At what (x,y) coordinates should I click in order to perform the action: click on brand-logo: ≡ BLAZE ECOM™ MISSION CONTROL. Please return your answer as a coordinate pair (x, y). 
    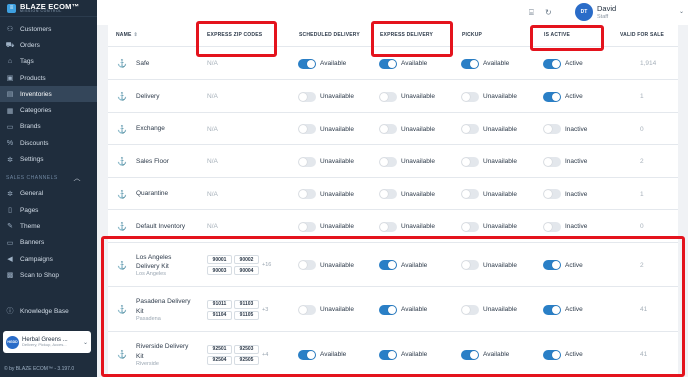
    Looking at the image, I should click on (48, 8).